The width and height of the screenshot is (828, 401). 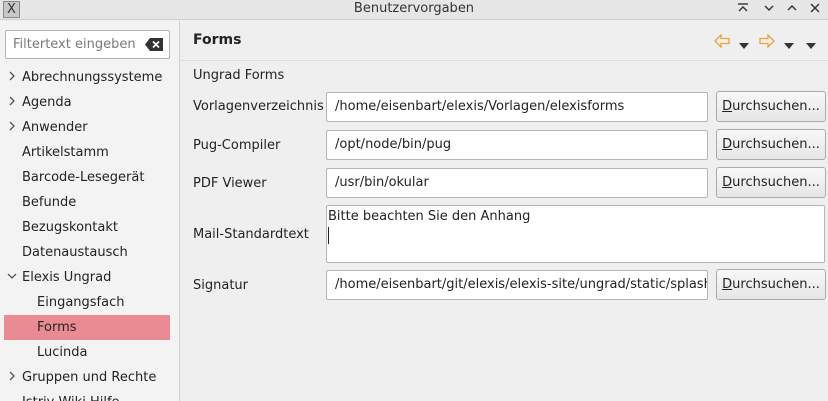 I want to click on sidebar-item-label: Lucinda, so click(x=62, y=352).